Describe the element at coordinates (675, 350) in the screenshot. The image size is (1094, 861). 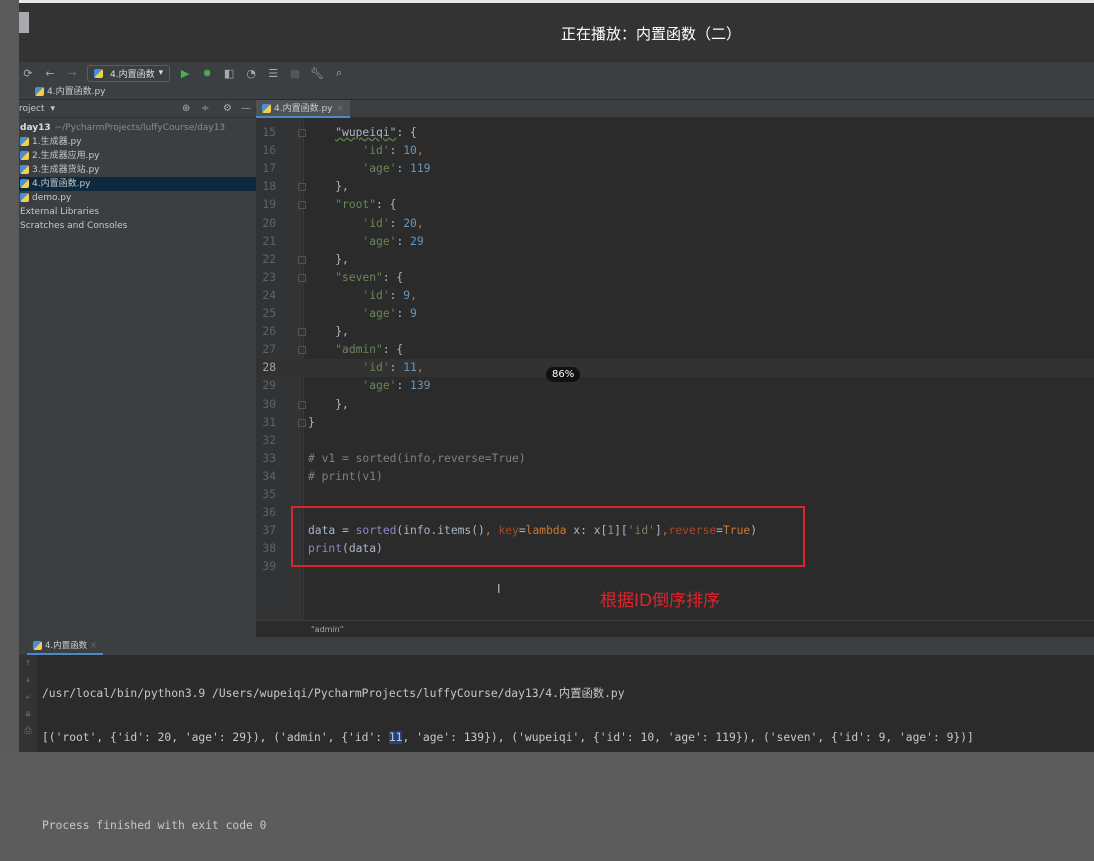
I see `code-line: 27 "admin": {` at that location.